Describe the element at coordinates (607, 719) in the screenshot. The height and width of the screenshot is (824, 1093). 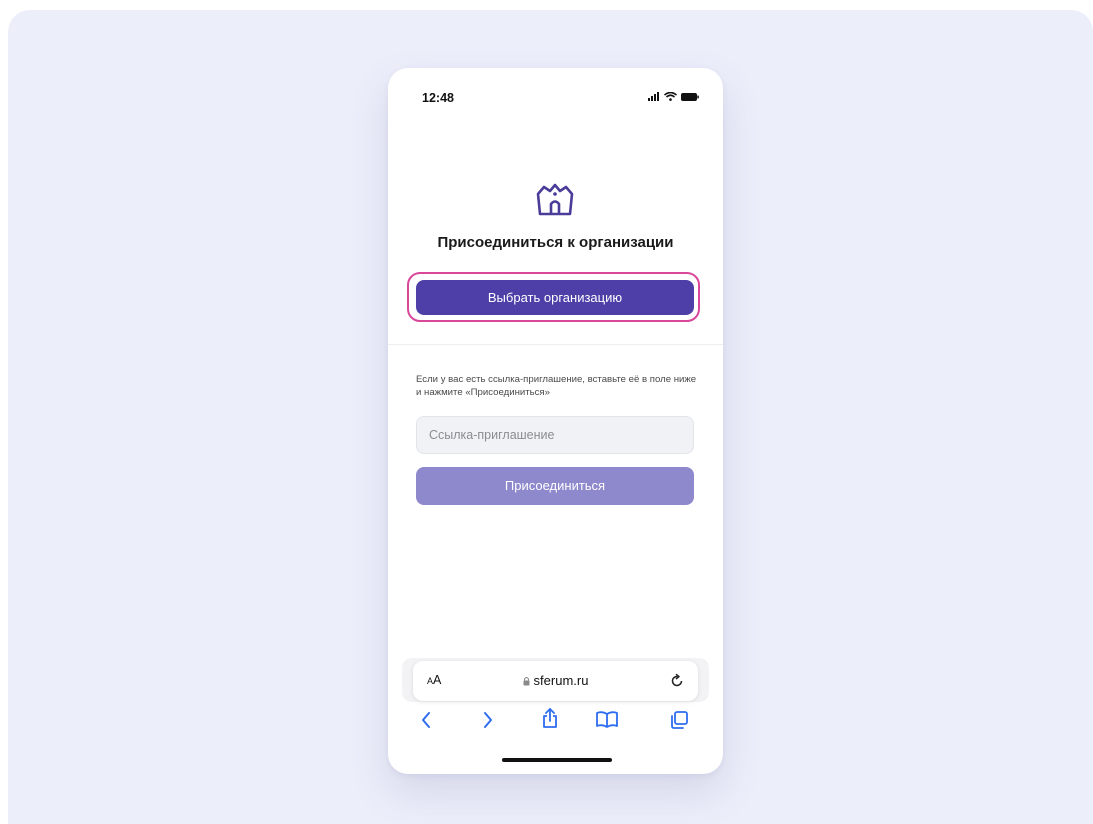
I see `bookmarks-icon` at that location.